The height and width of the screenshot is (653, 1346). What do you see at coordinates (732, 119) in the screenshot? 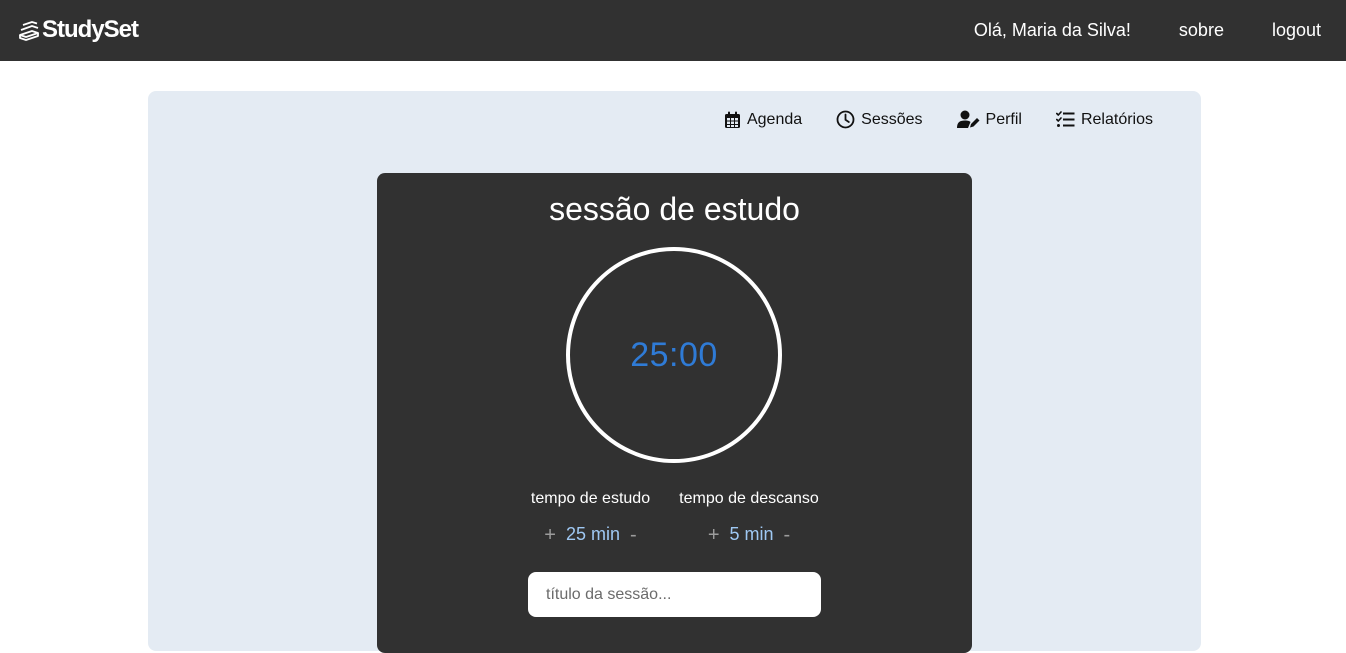
I see `calendar-icon` at bounding box center [732, 119].